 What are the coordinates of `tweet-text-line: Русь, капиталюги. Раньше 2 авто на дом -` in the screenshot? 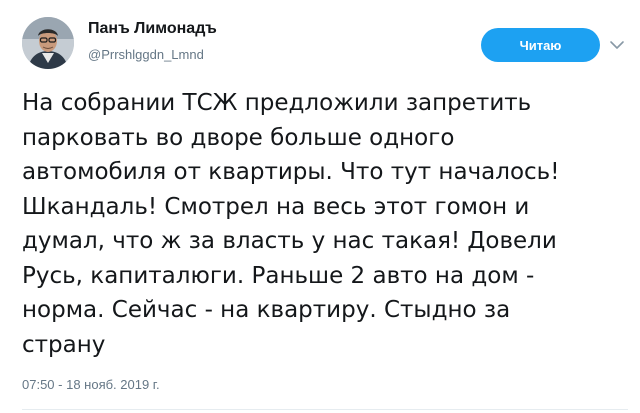 It's located at (278, 275).